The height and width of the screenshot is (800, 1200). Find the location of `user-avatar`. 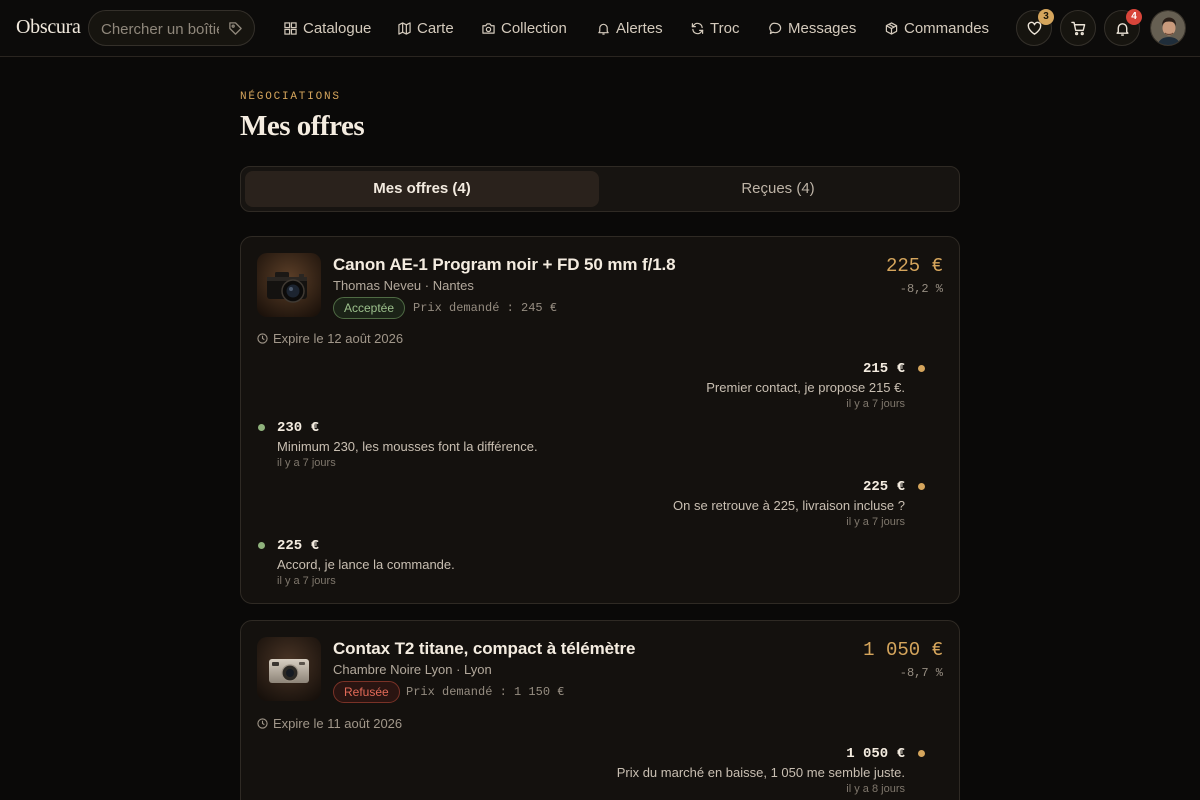

user-avatar is located at coordinates (1168, 28).